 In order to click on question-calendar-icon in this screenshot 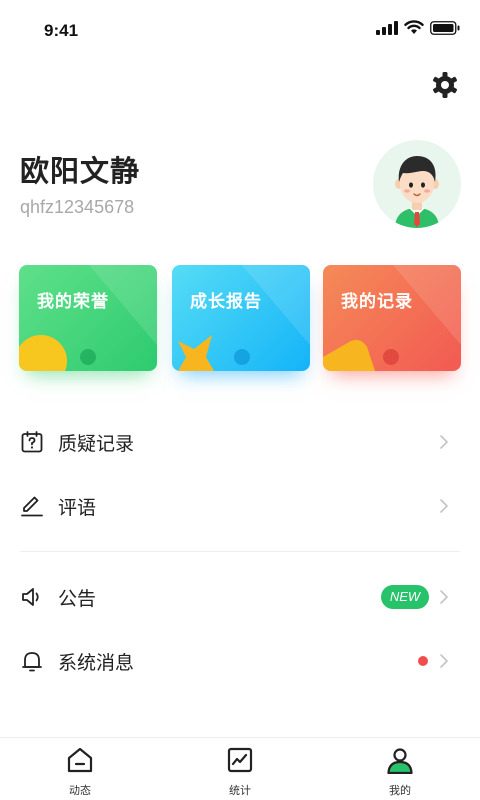, I will do `click(32, 442)`.